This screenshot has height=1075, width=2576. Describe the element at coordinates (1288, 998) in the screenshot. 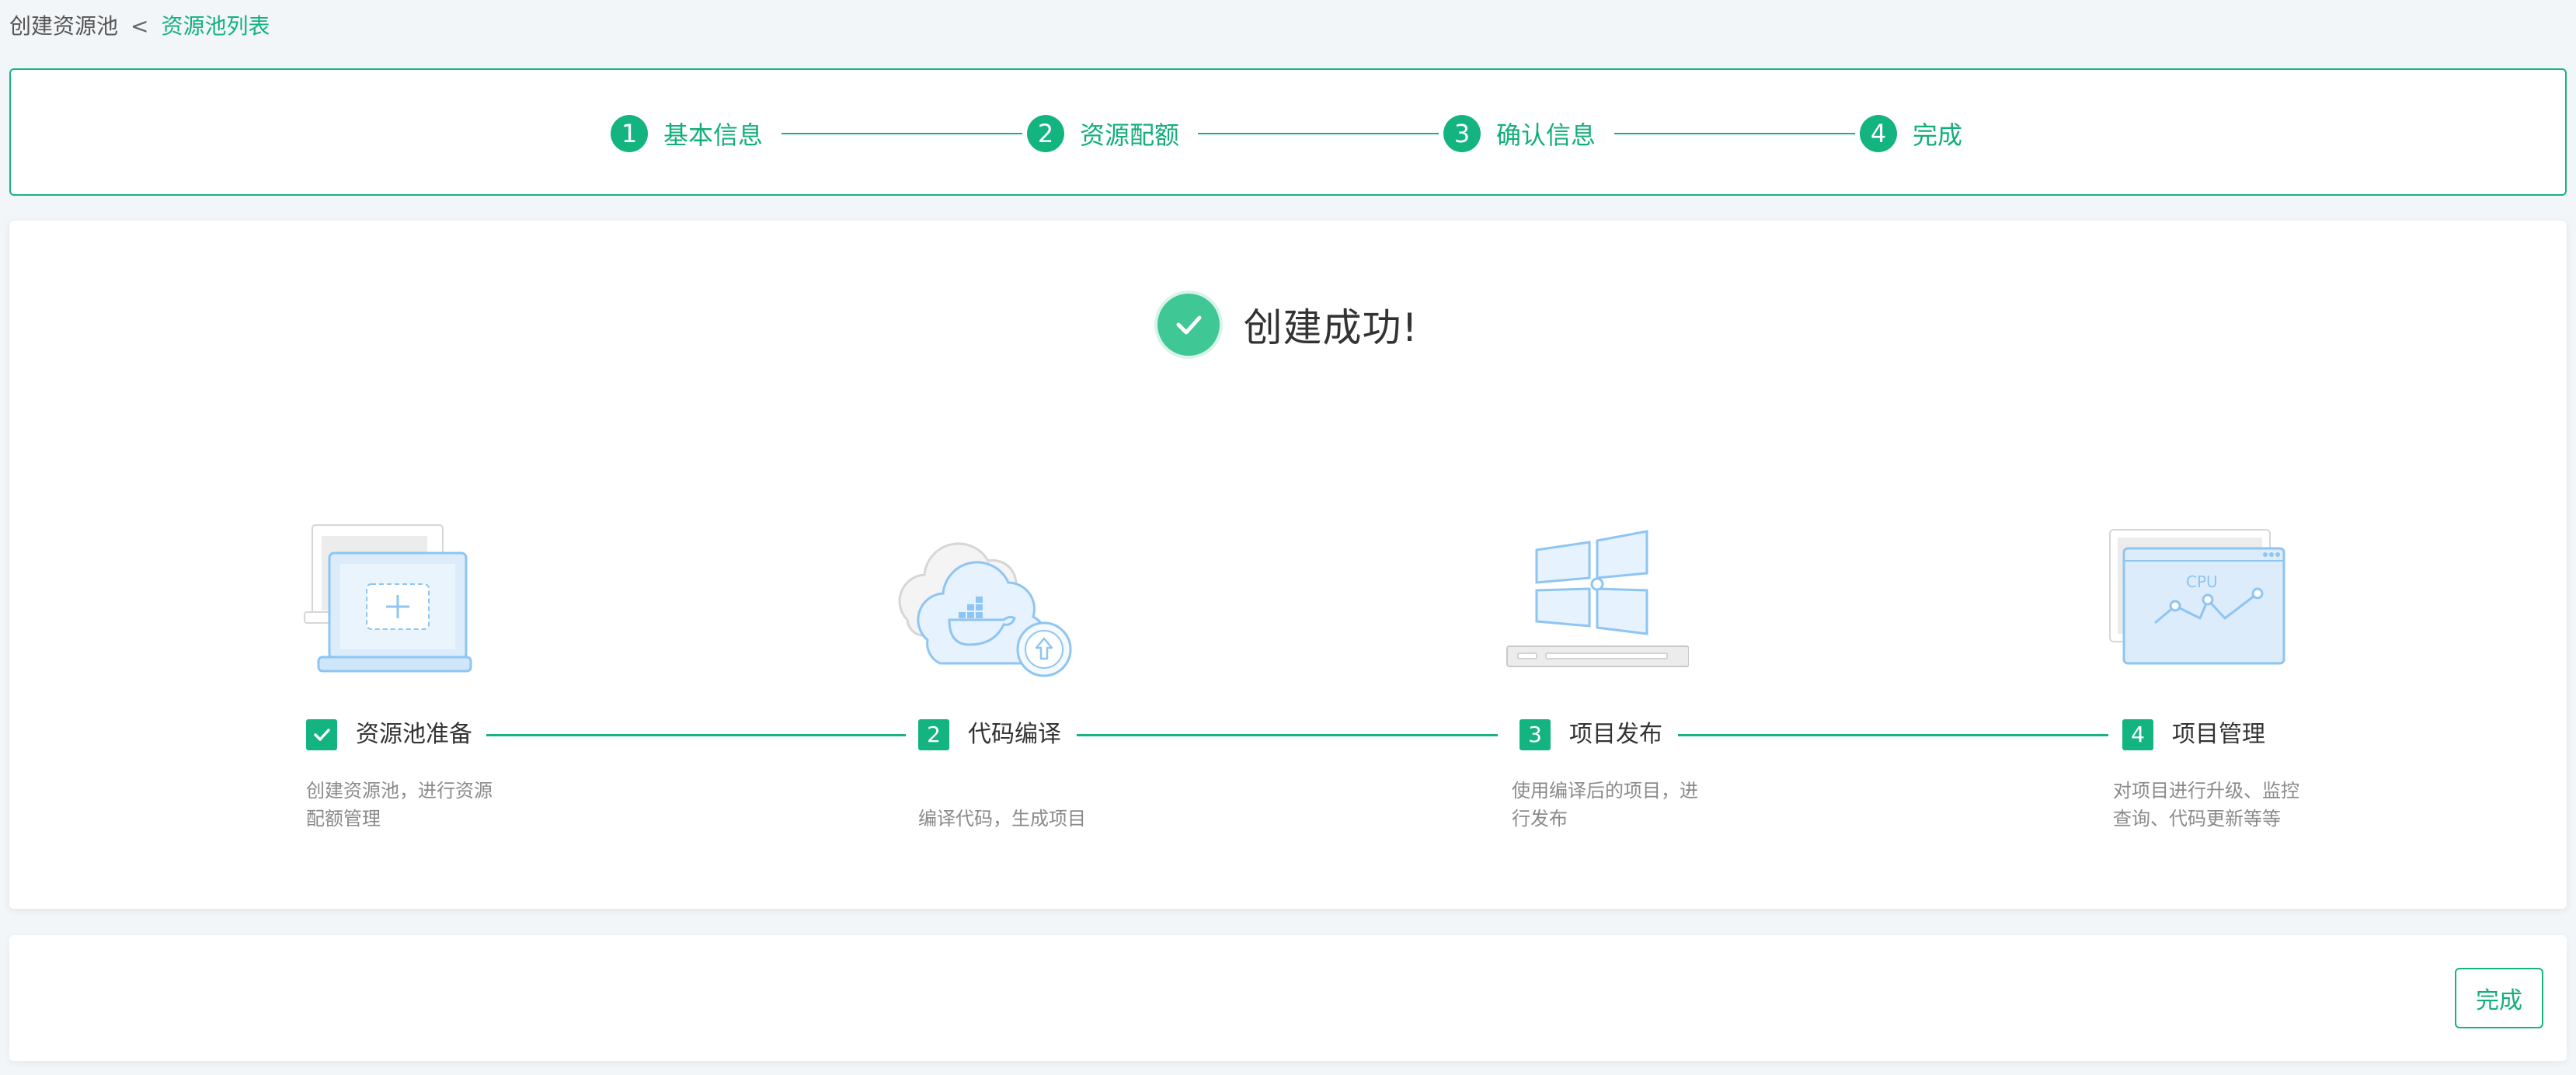

I see `footer-bar: 完成` at that location.